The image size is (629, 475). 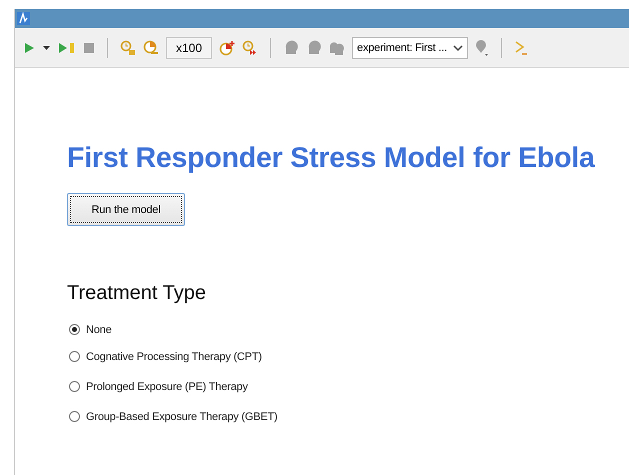 What do you see at coordinates (158, 387) in the screenshot?
I see `radio-option: Prolonged Exposure (PE) Therapy` at bounding box center [158, 387].